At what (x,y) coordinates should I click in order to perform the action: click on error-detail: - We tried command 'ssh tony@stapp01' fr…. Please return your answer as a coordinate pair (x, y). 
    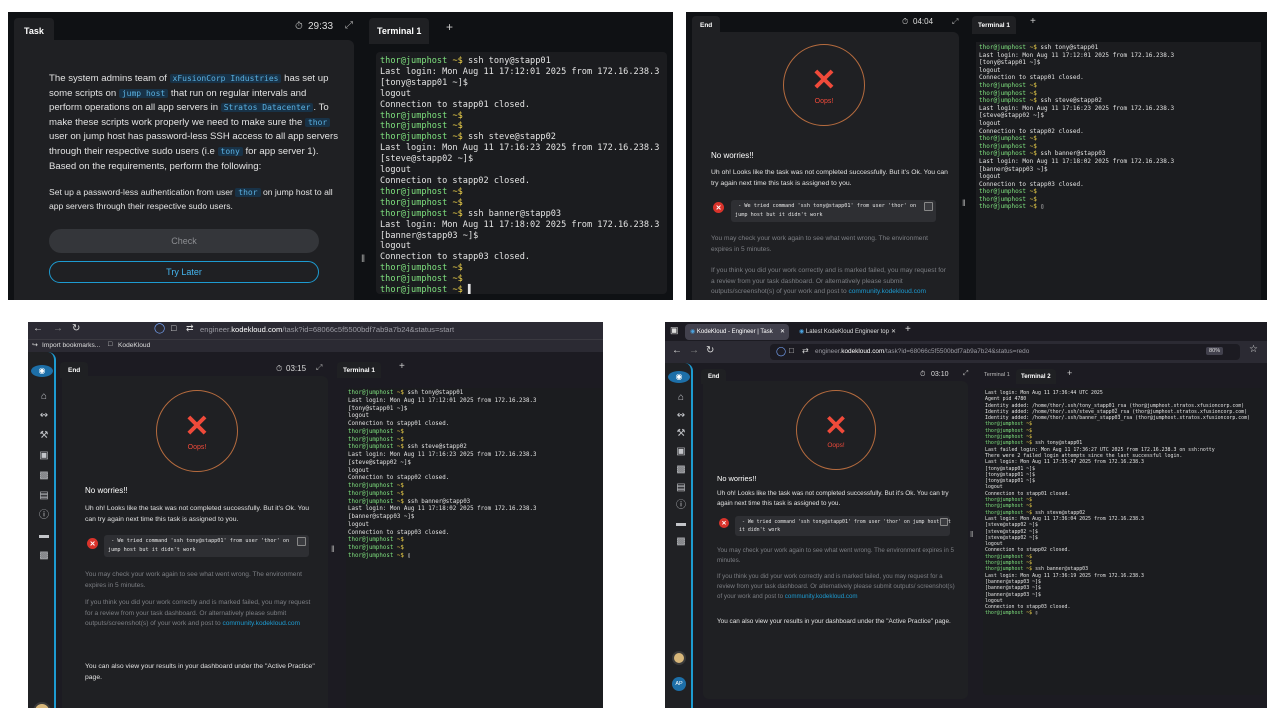
    Looking at the image, I should click on (833, 211).